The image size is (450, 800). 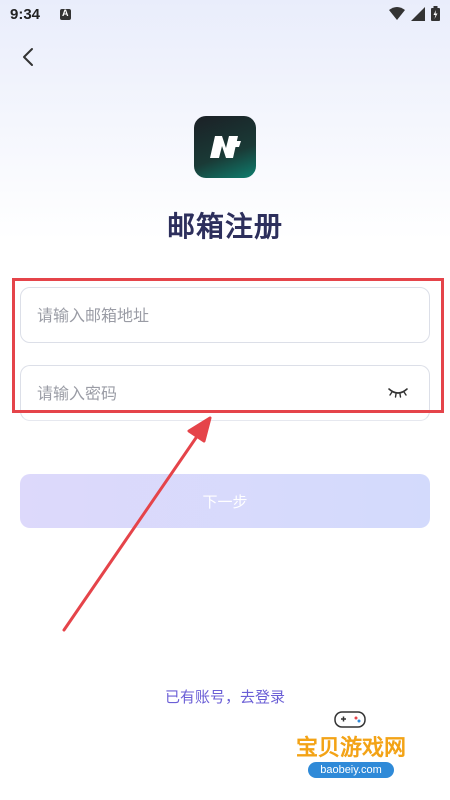 What do you see at coordinates (351, 770) in the screenshot?
I see `watermark-url: baobeiy.com` at bounding box center [351, 770].